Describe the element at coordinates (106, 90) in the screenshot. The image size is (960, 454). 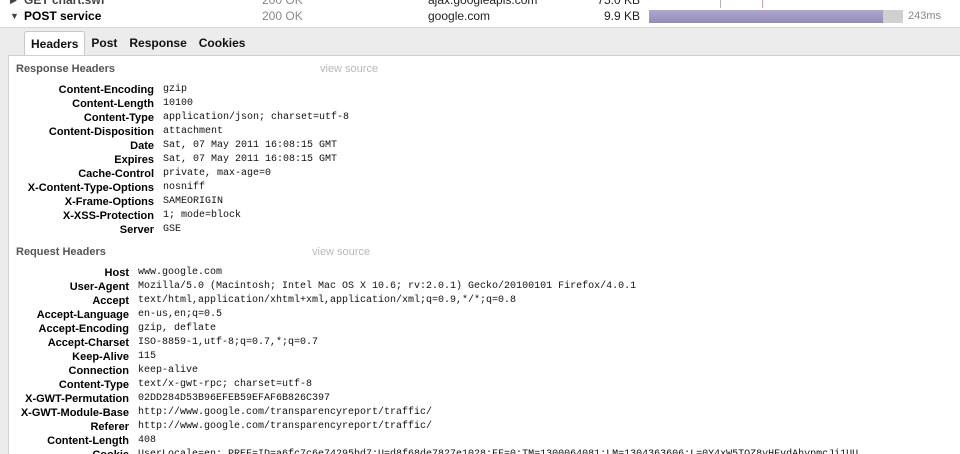
I see `header-name: Content-Encoding` at that location.